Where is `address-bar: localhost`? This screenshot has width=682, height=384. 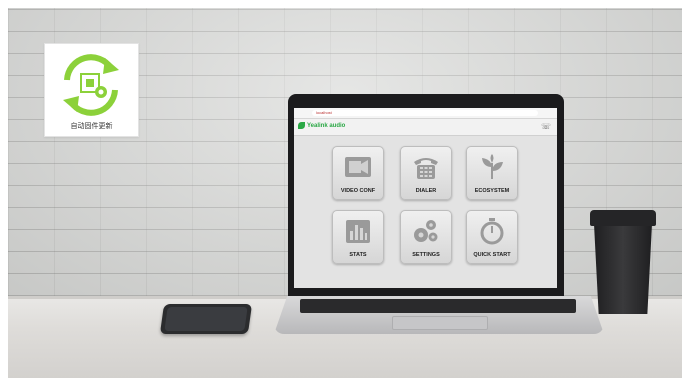
address-bar: localhost is located at coordinates (425, 113).